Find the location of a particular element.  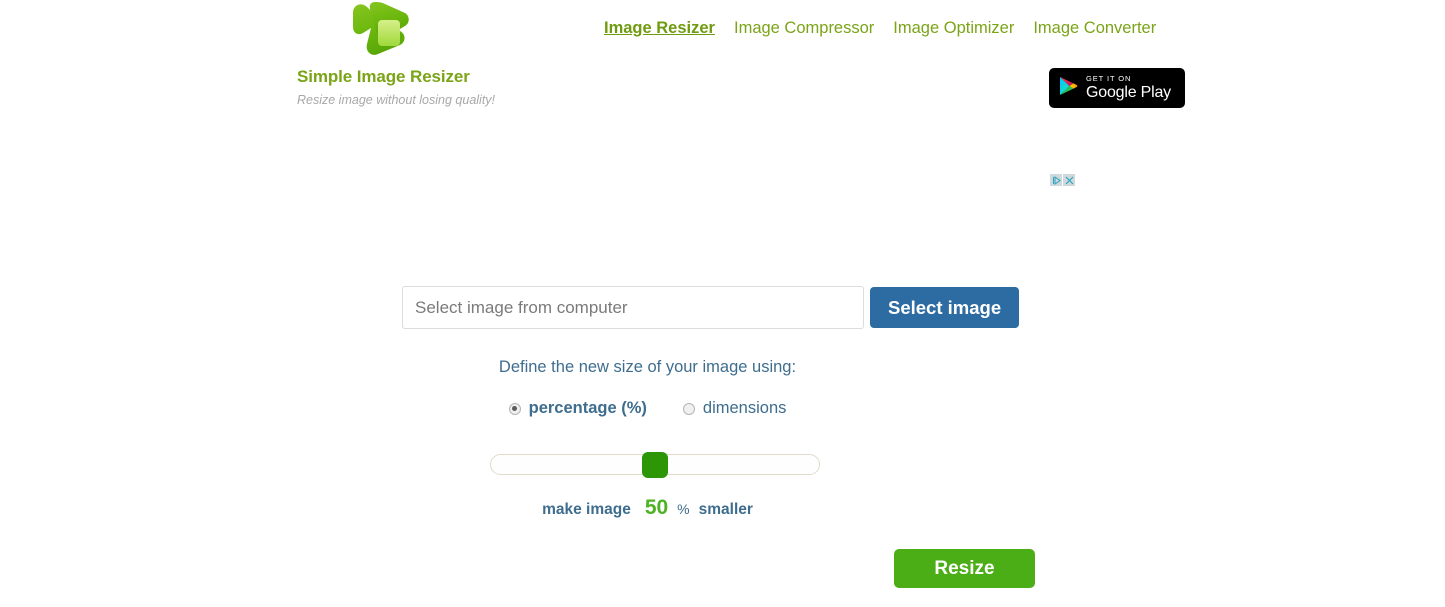

google-play-badge: GET IT ON Google Play is located at coordinates (1117, 88).